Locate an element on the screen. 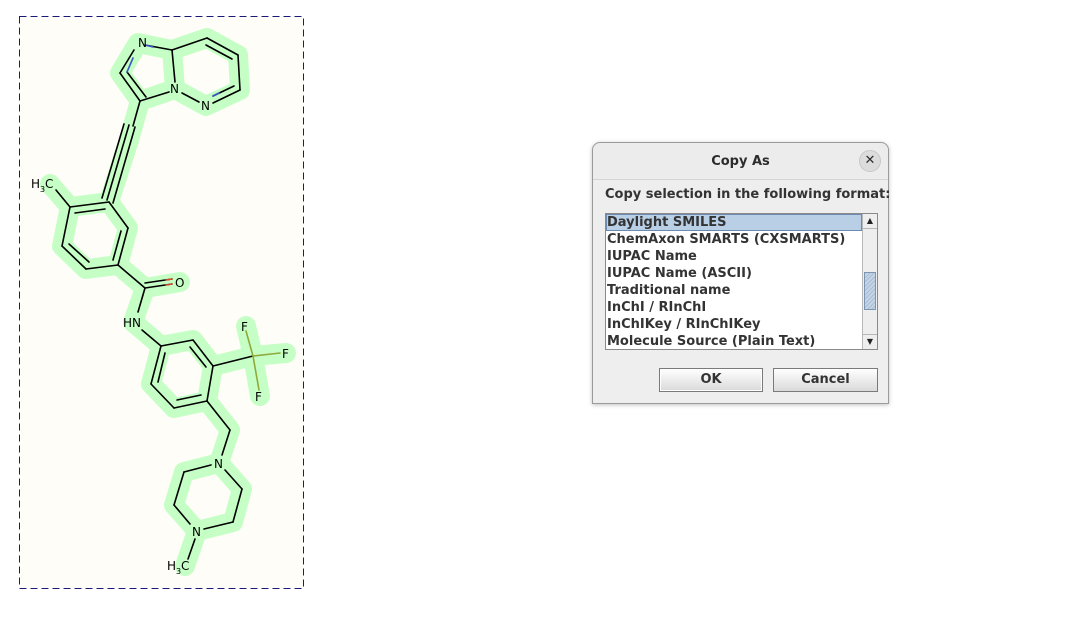 Image resolution: width=1070 pixels, height=621 pixels. dialog-title: Copy As is located at coordinates (740, 161).